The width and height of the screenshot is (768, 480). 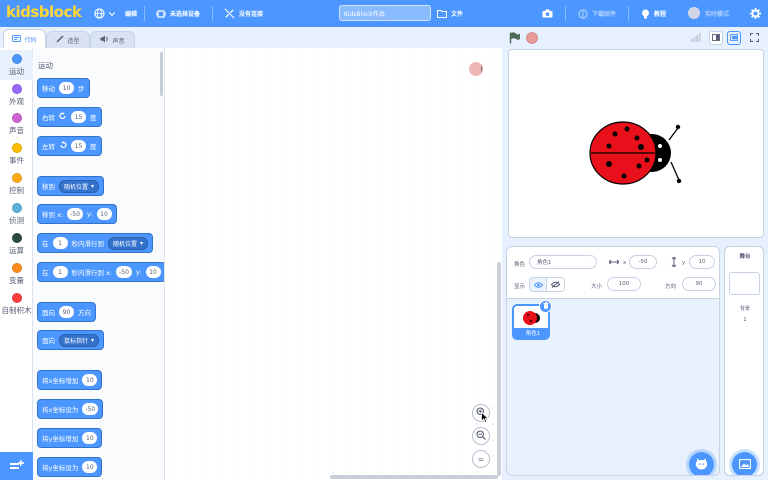 I want to click on x-position-input: -50, so click(x=643, y=262).